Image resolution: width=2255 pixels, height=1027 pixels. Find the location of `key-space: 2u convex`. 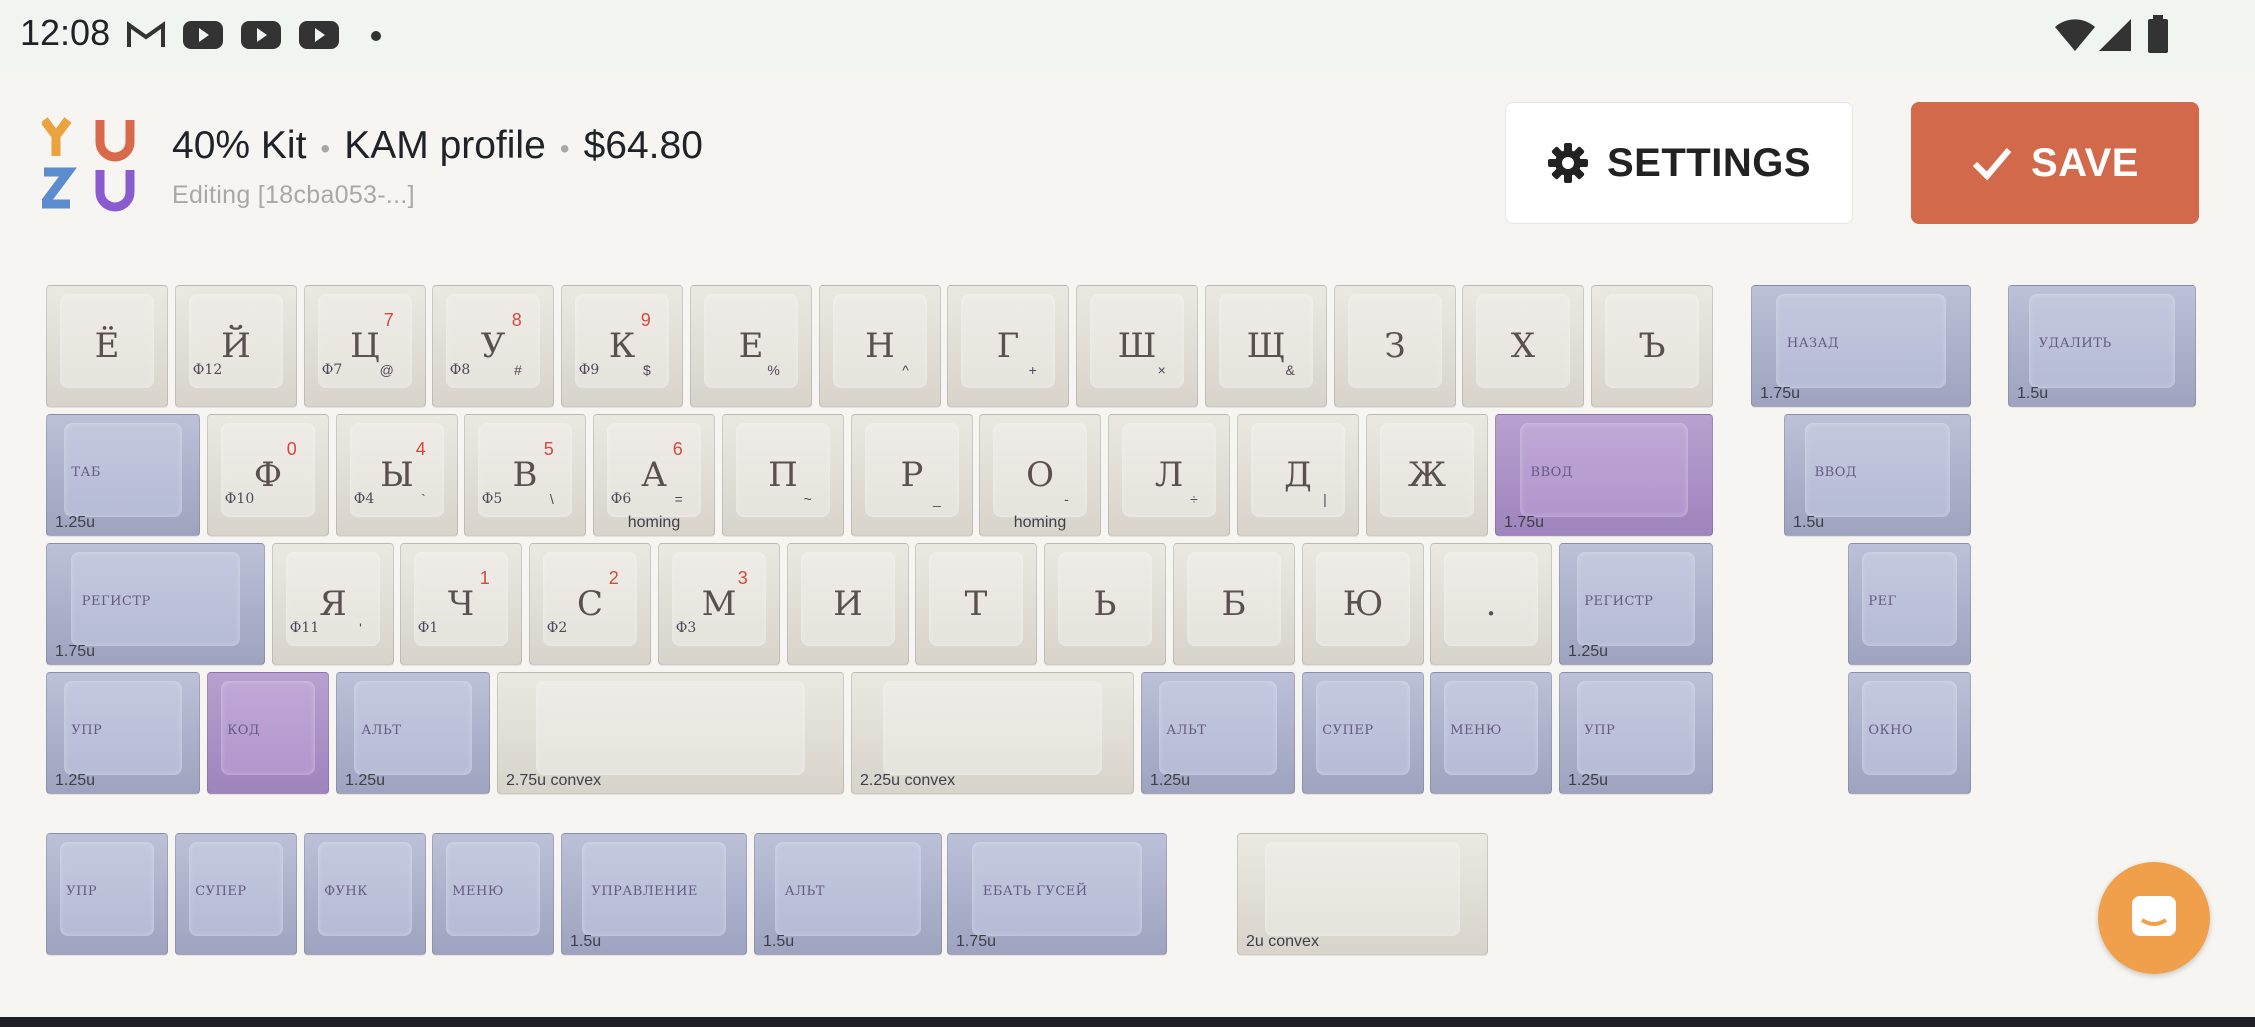

key-space: 2u convex is located at coordinates (1362, 894).